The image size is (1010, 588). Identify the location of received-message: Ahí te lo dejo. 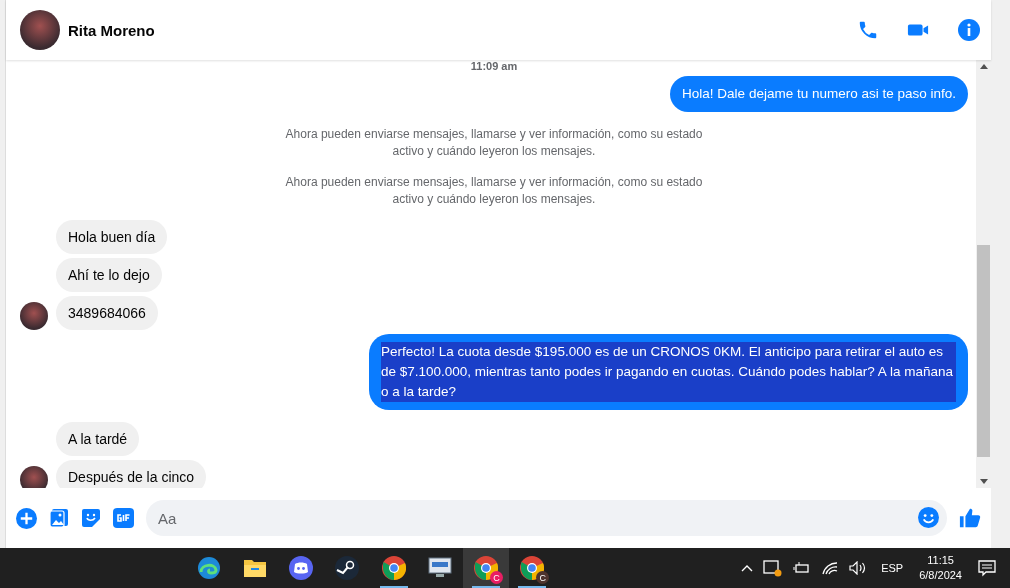
(109, 275).